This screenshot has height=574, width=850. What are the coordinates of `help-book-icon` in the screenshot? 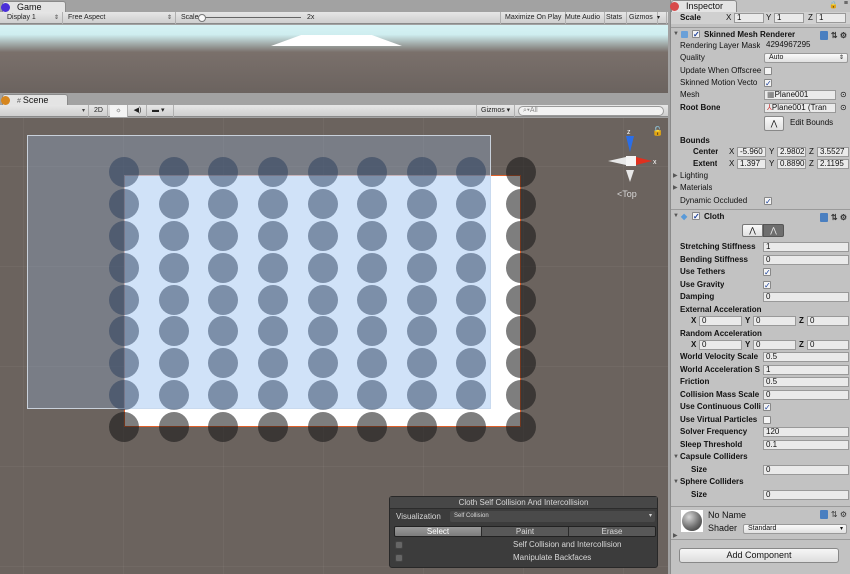 It's located at (823, 218).